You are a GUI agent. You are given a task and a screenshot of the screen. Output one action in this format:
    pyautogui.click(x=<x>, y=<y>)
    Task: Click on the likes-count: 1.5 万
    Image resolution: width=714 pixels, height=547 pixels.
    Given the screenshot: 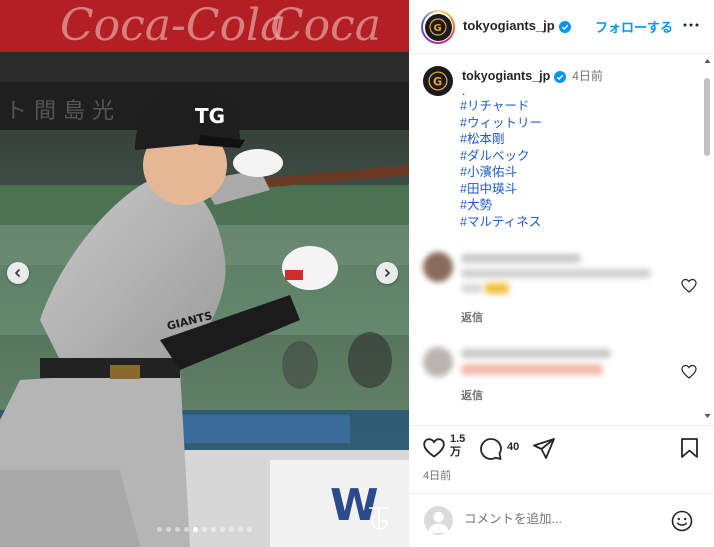 What is the action you would take?
    pyautogui.click(x=457, y=446)
    